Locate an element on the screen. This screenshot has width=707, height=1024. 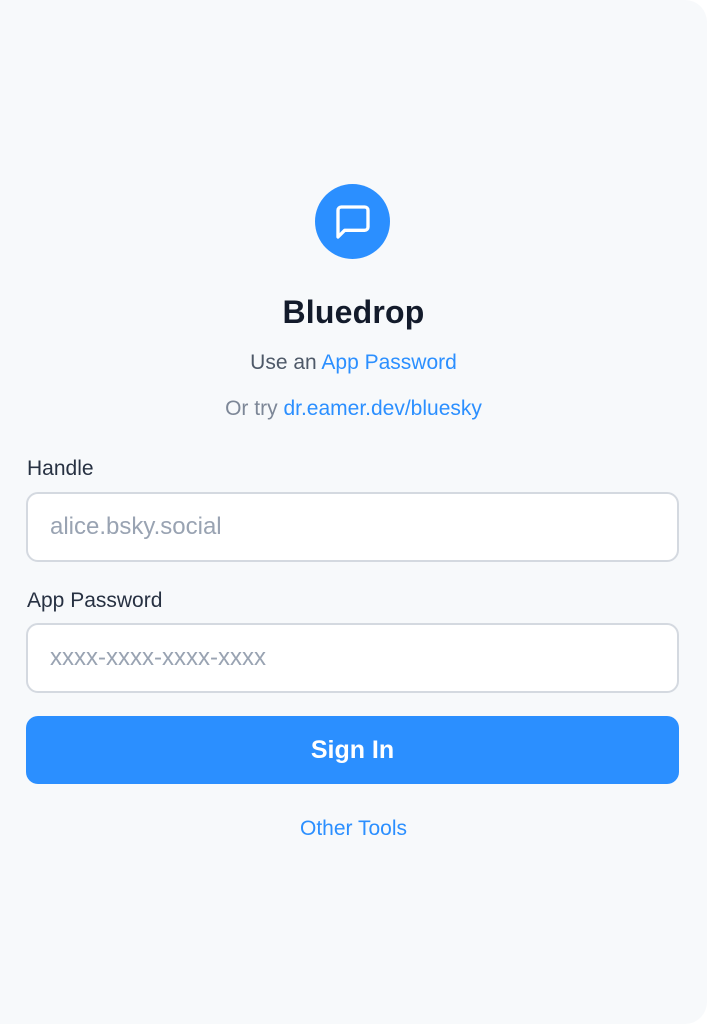
alternative-hint: Or try dr.eamer.dev/bluesky is located at coordinates (353, 409).